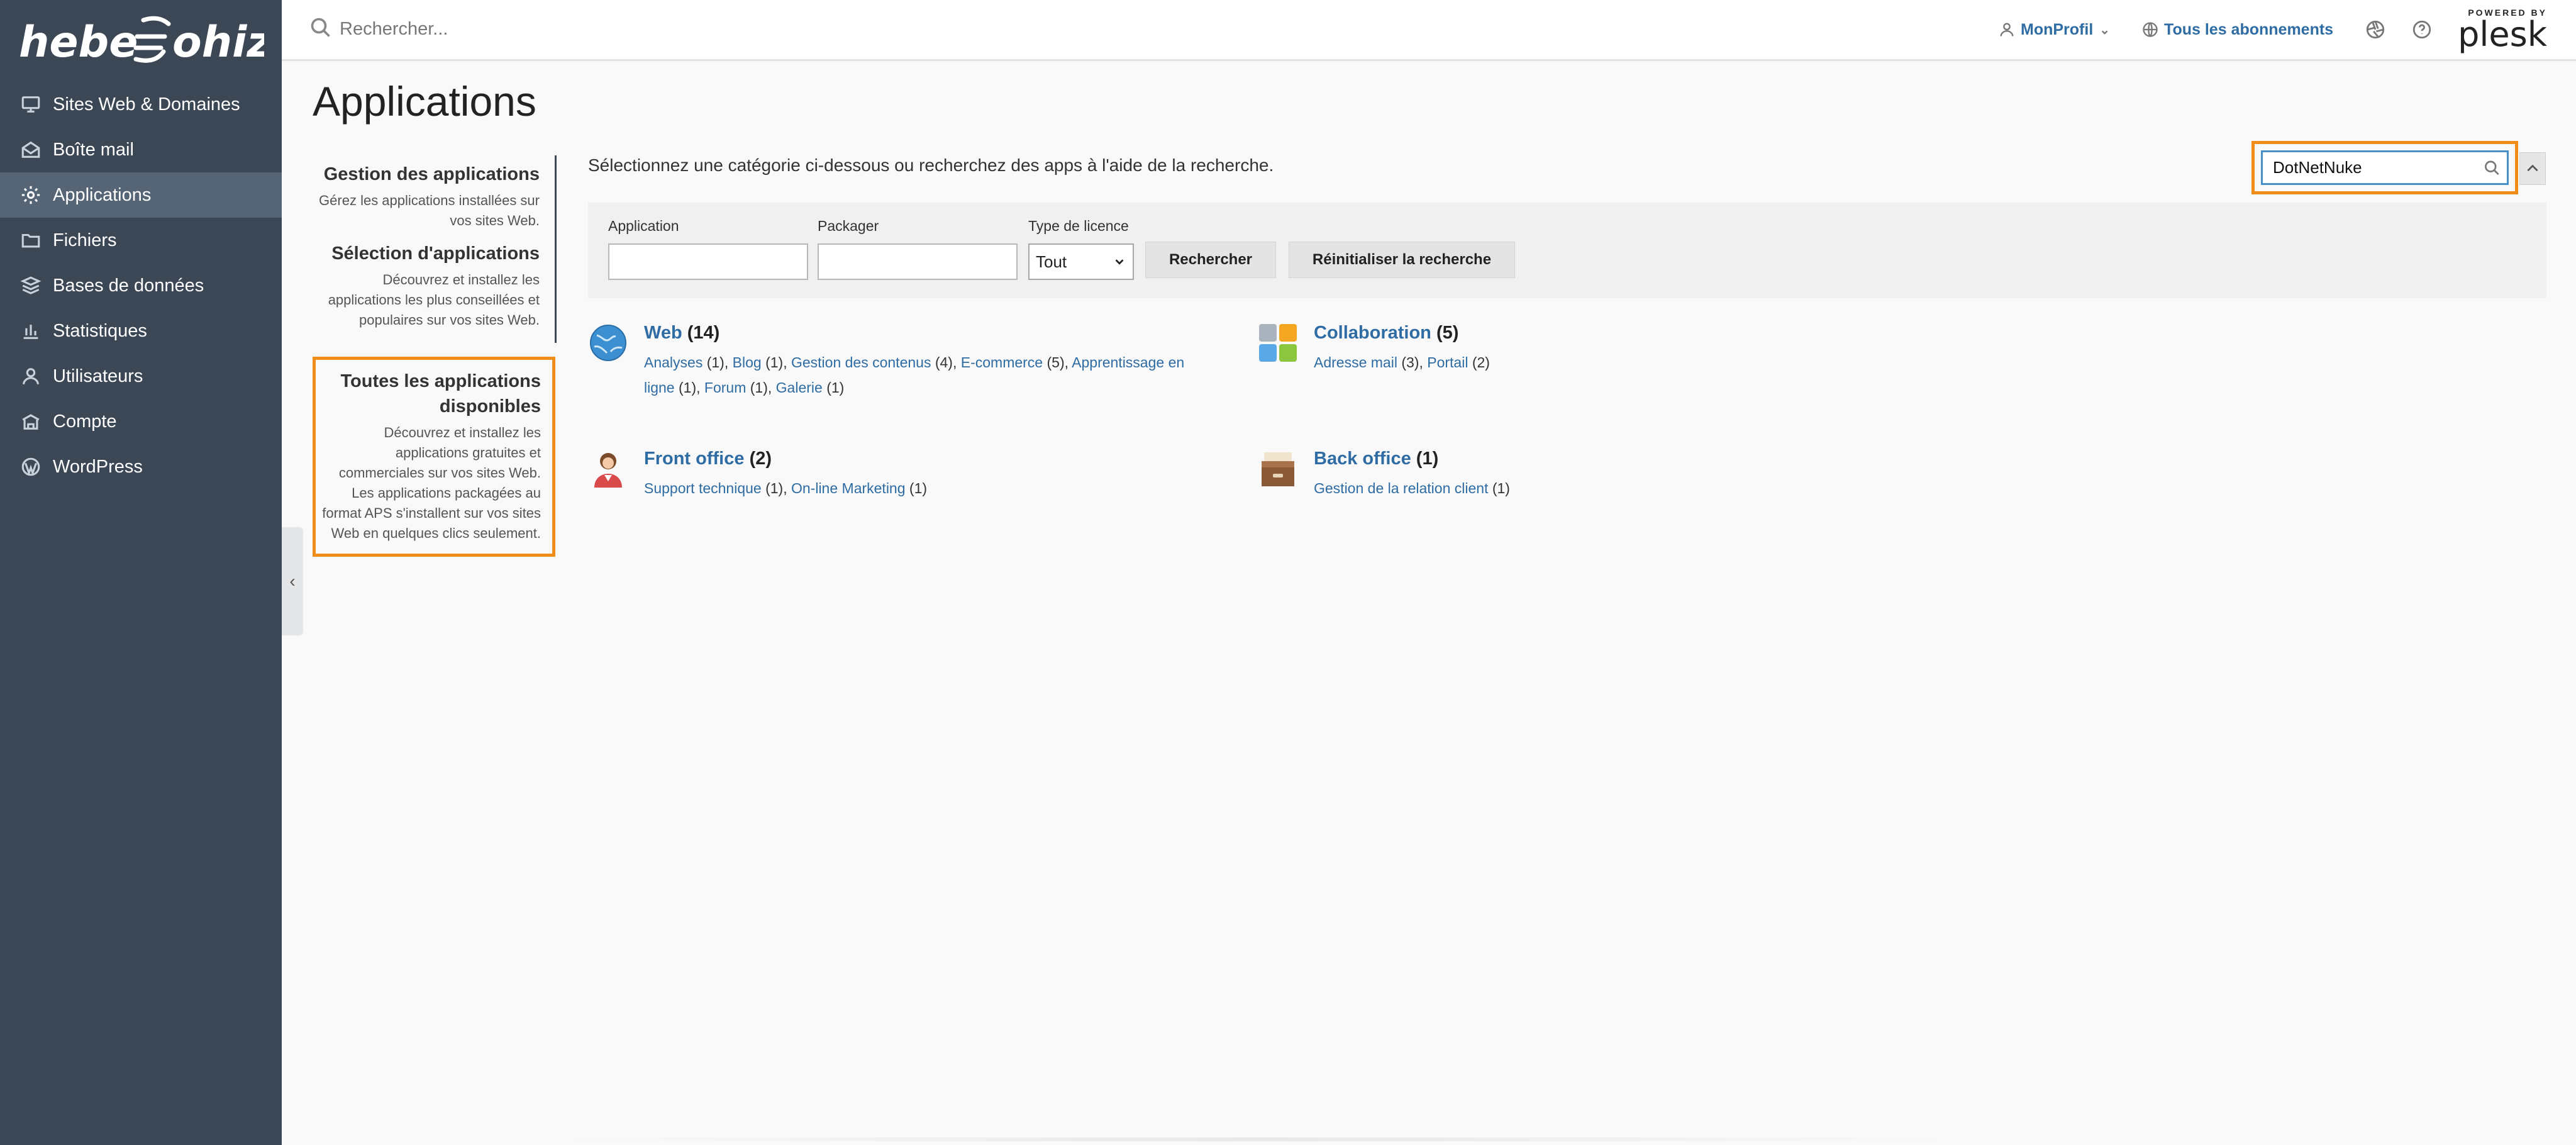 Image resolution: width=2576 pixels, height=1145 pixels. I want to click on category-link: Collaboration, so click(1372, 333).